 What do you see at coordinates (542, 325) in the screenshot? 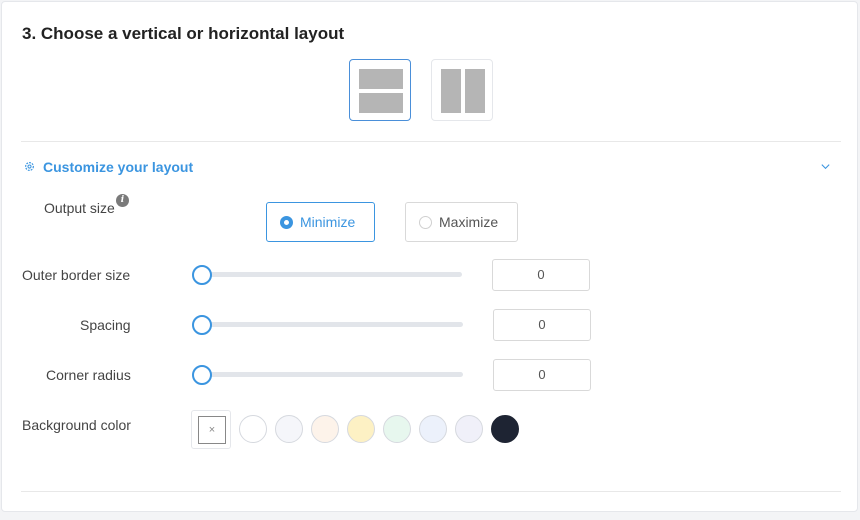
I see `spacing-input: 0` at bounding box center [542, 325].